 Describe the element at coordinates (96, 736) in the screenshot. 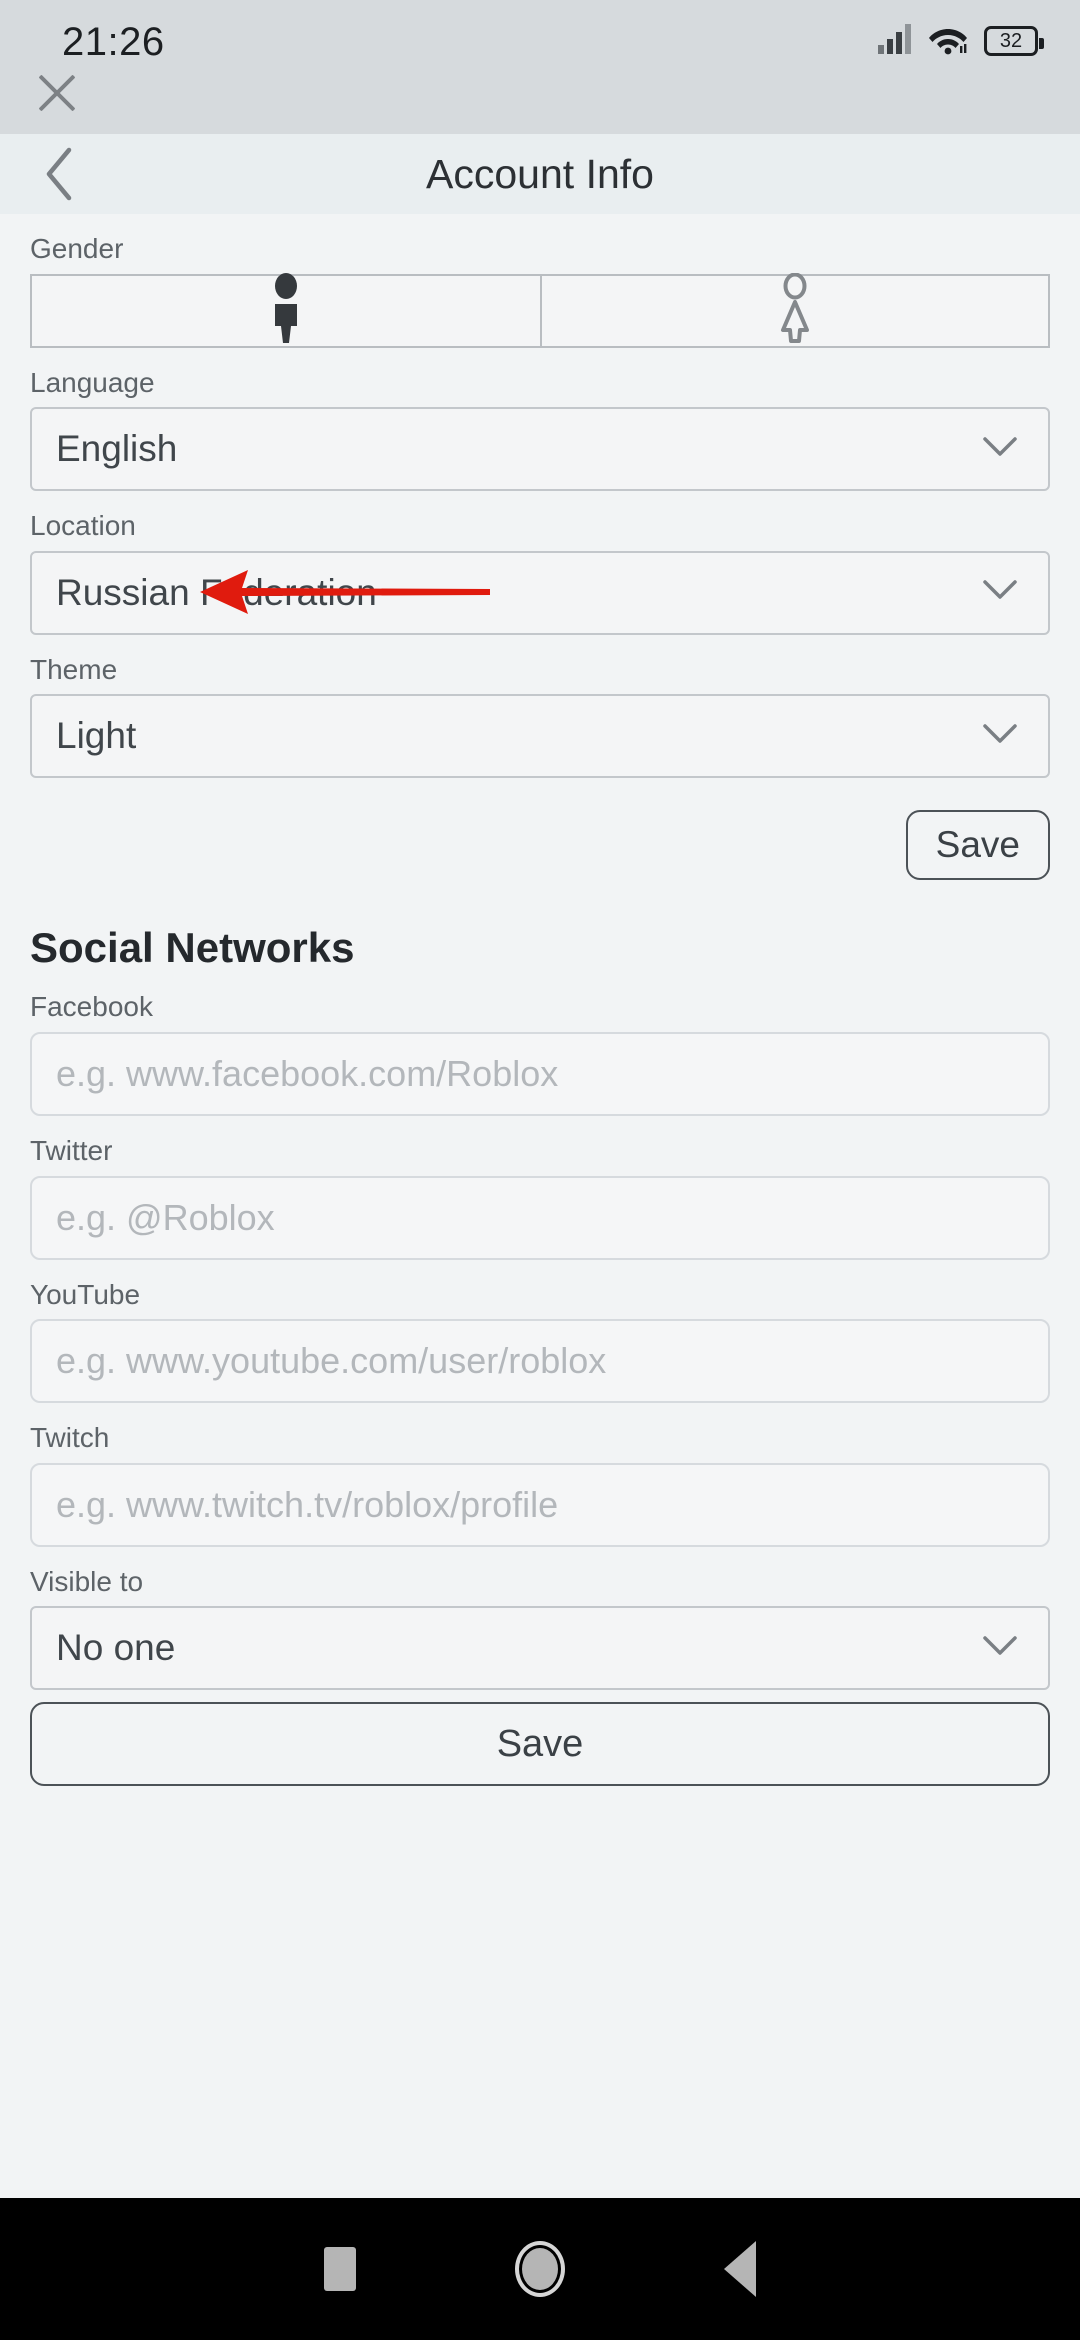

I see `theme-value: Light` at that location.